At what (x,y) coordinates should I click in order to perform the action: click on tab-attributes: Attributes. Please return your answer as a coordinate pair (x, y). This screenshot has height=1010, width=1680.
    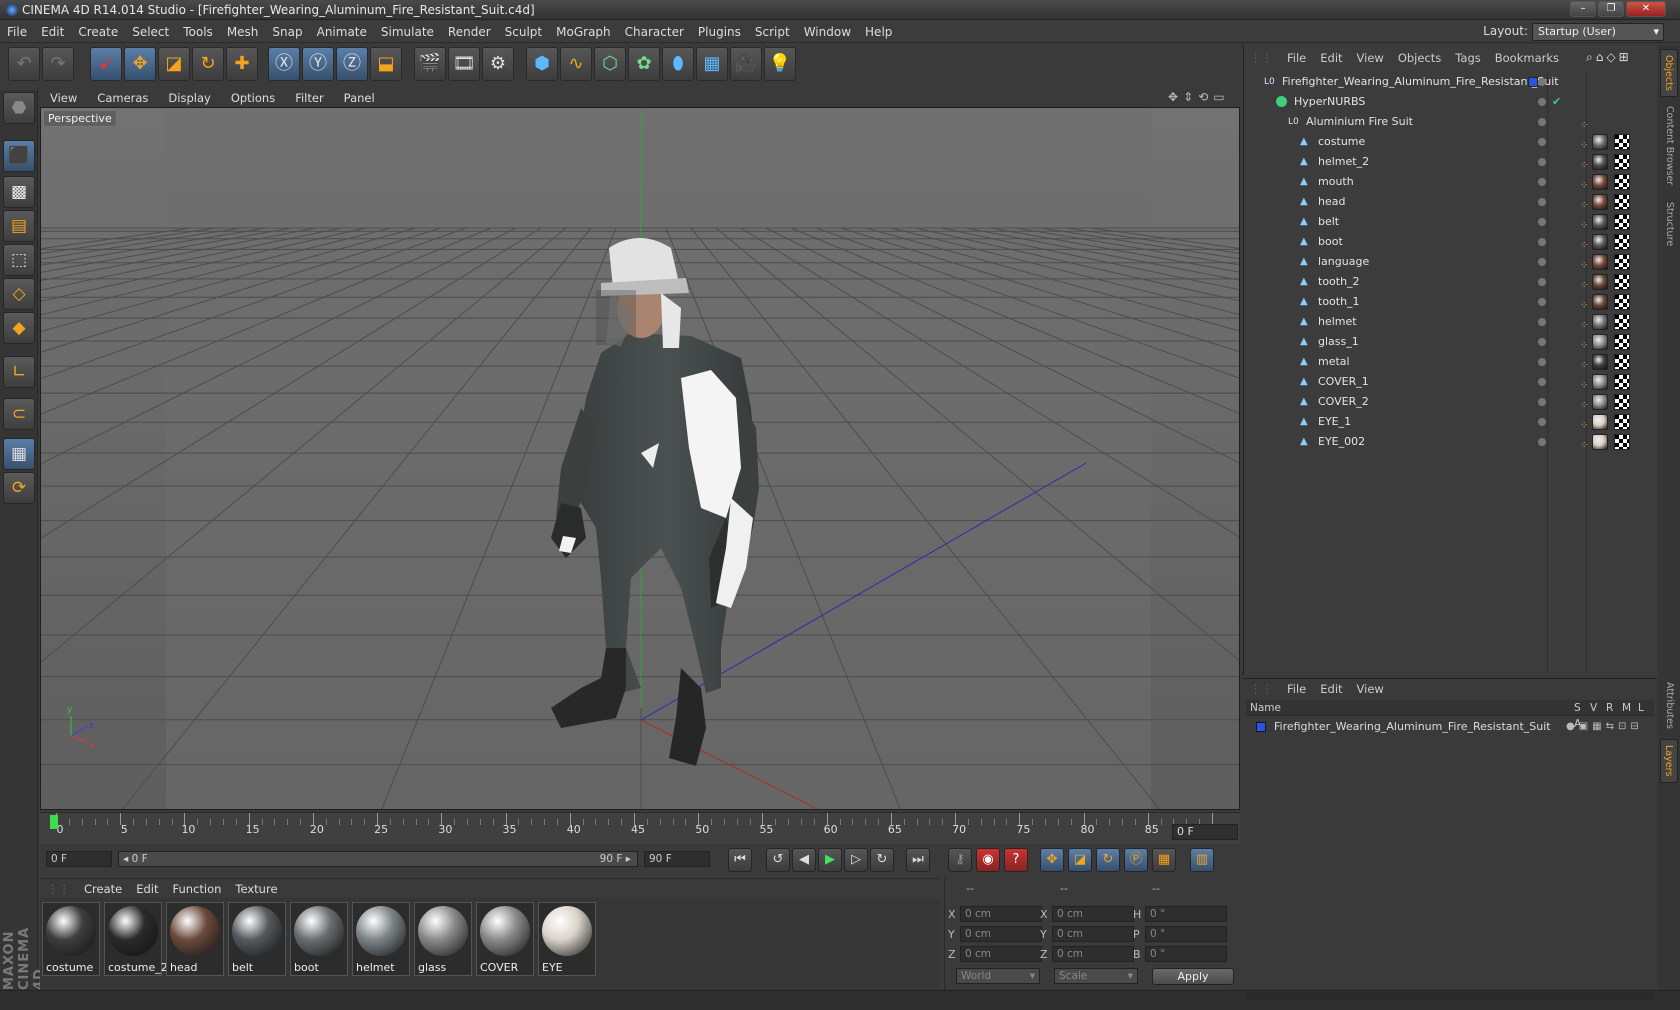
    Looking at the image, I should click on (1669, 705).